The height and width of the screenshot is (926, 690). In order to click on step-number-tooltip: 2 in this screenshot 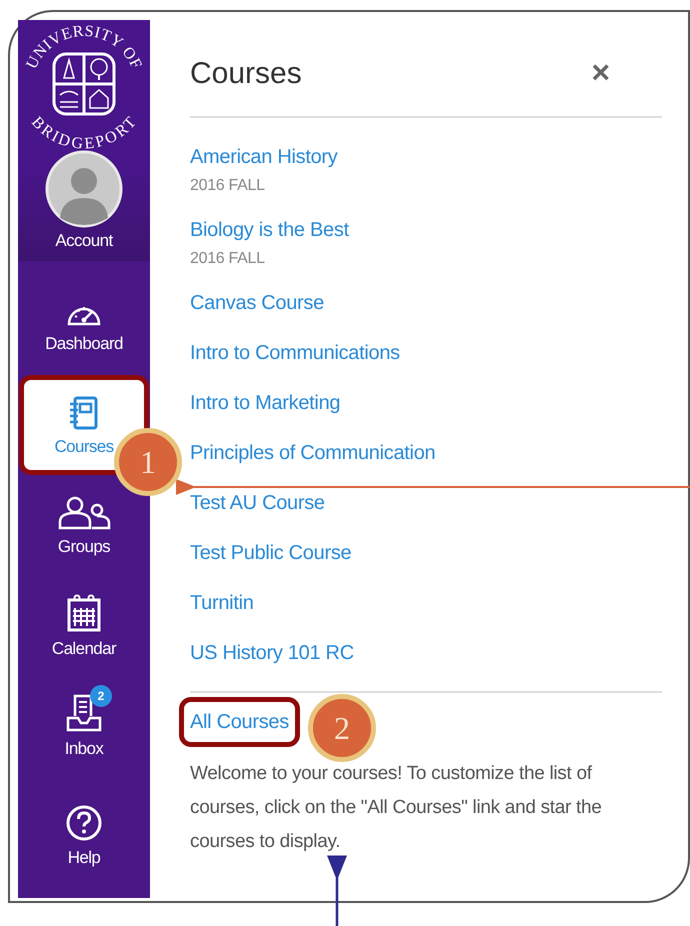, I will do `click(342, 728)`.